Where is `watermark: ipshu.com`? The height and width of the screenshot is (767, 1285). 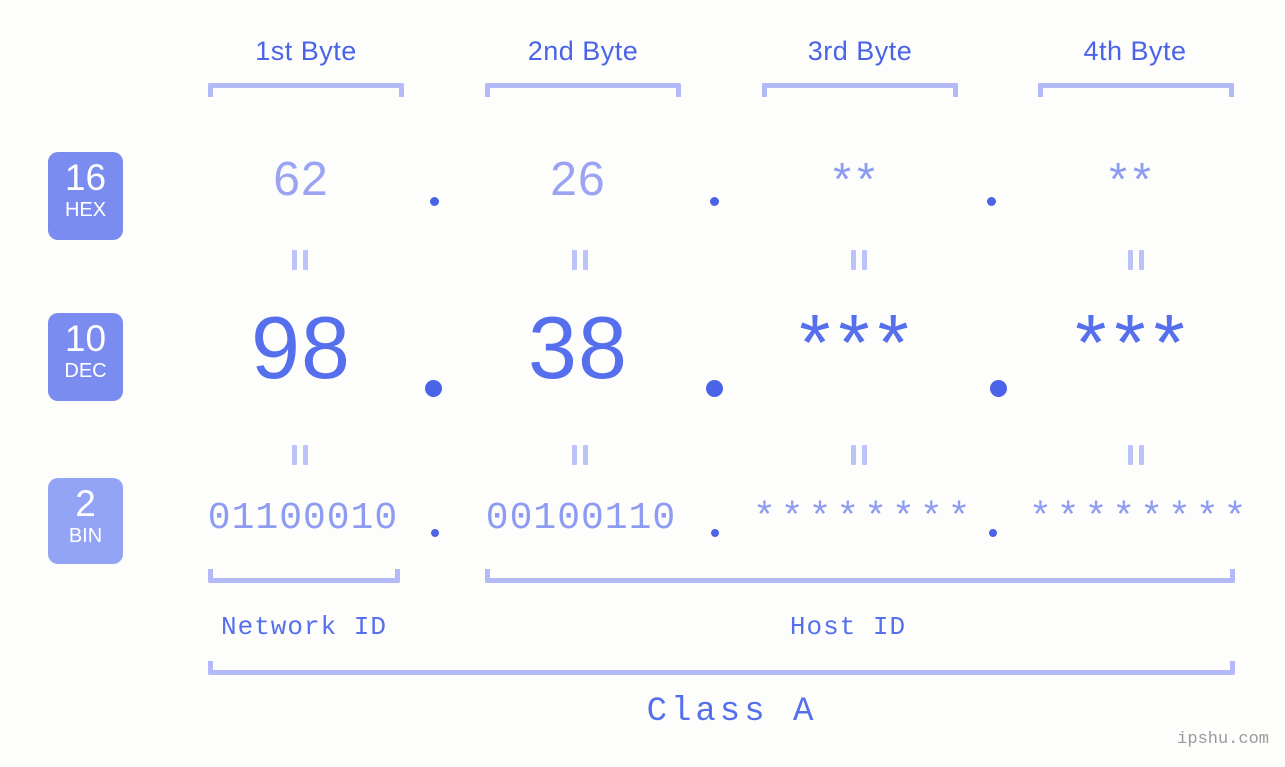 watermark: ipshu.com is located at coordinates (1223, 739).